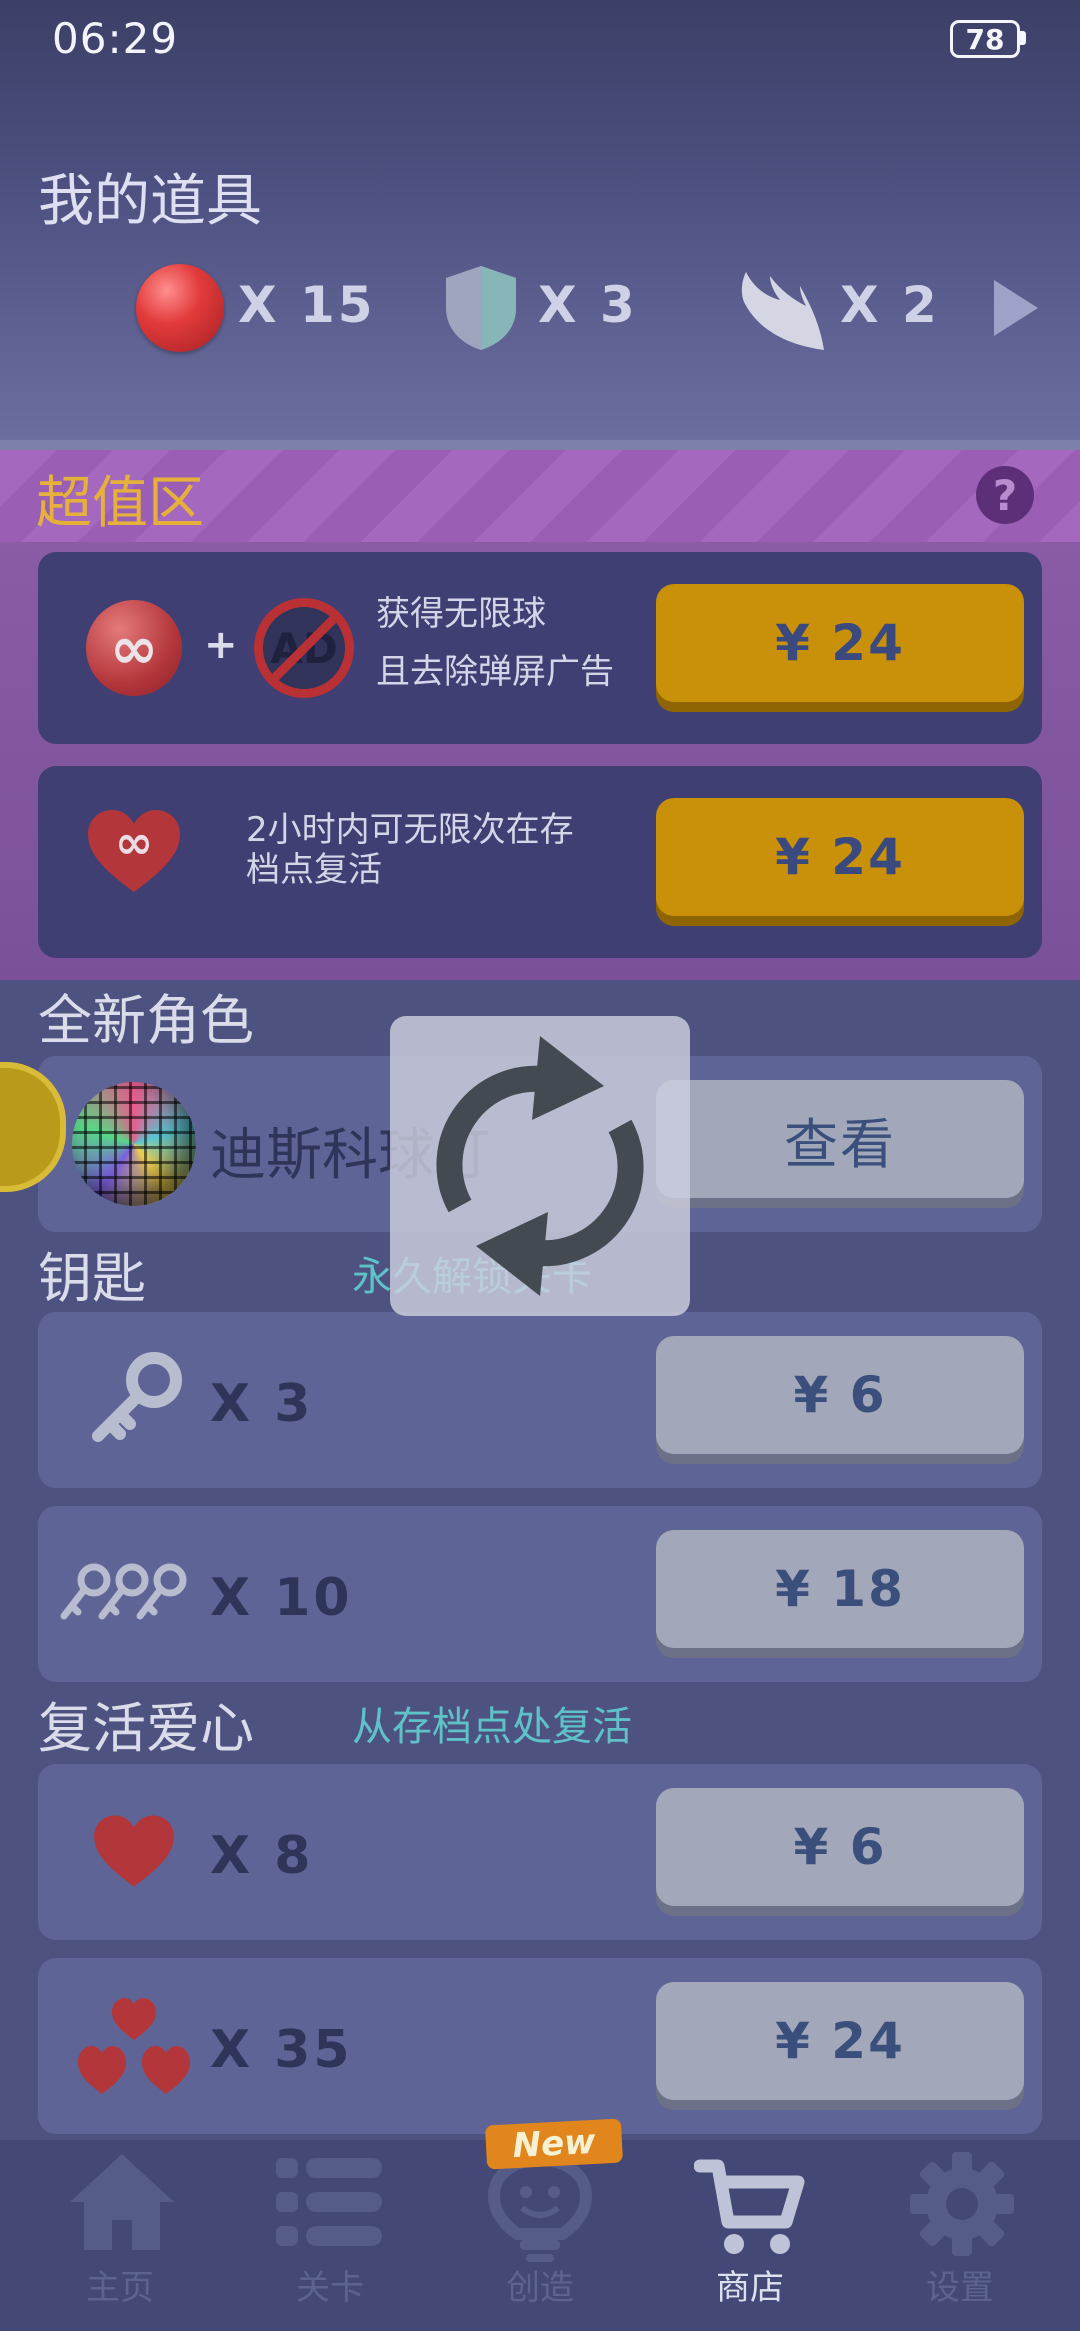 This screenshot has width=1080, height=2331. What do you see at coordinates (314, 870) in the screenshot?
I see `offer2-line2: 档点复活` at bounding box center [314, 870].